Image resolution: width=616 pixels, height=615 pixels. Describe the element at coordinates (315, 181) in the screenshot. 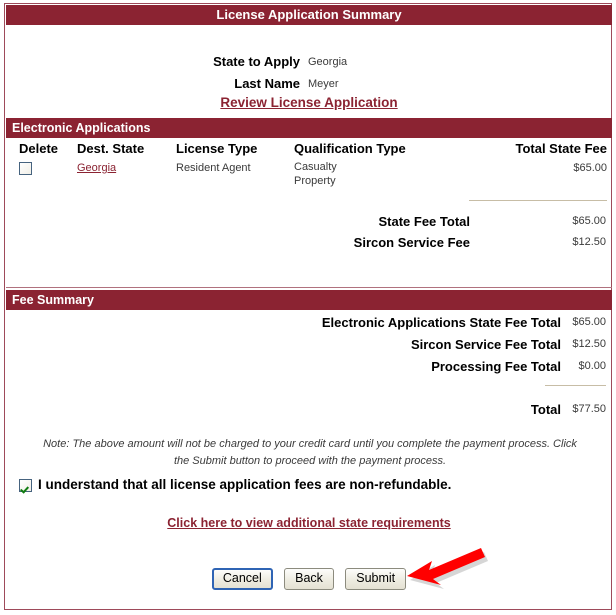

I see `qualification-type-value-2: Property` at that location.